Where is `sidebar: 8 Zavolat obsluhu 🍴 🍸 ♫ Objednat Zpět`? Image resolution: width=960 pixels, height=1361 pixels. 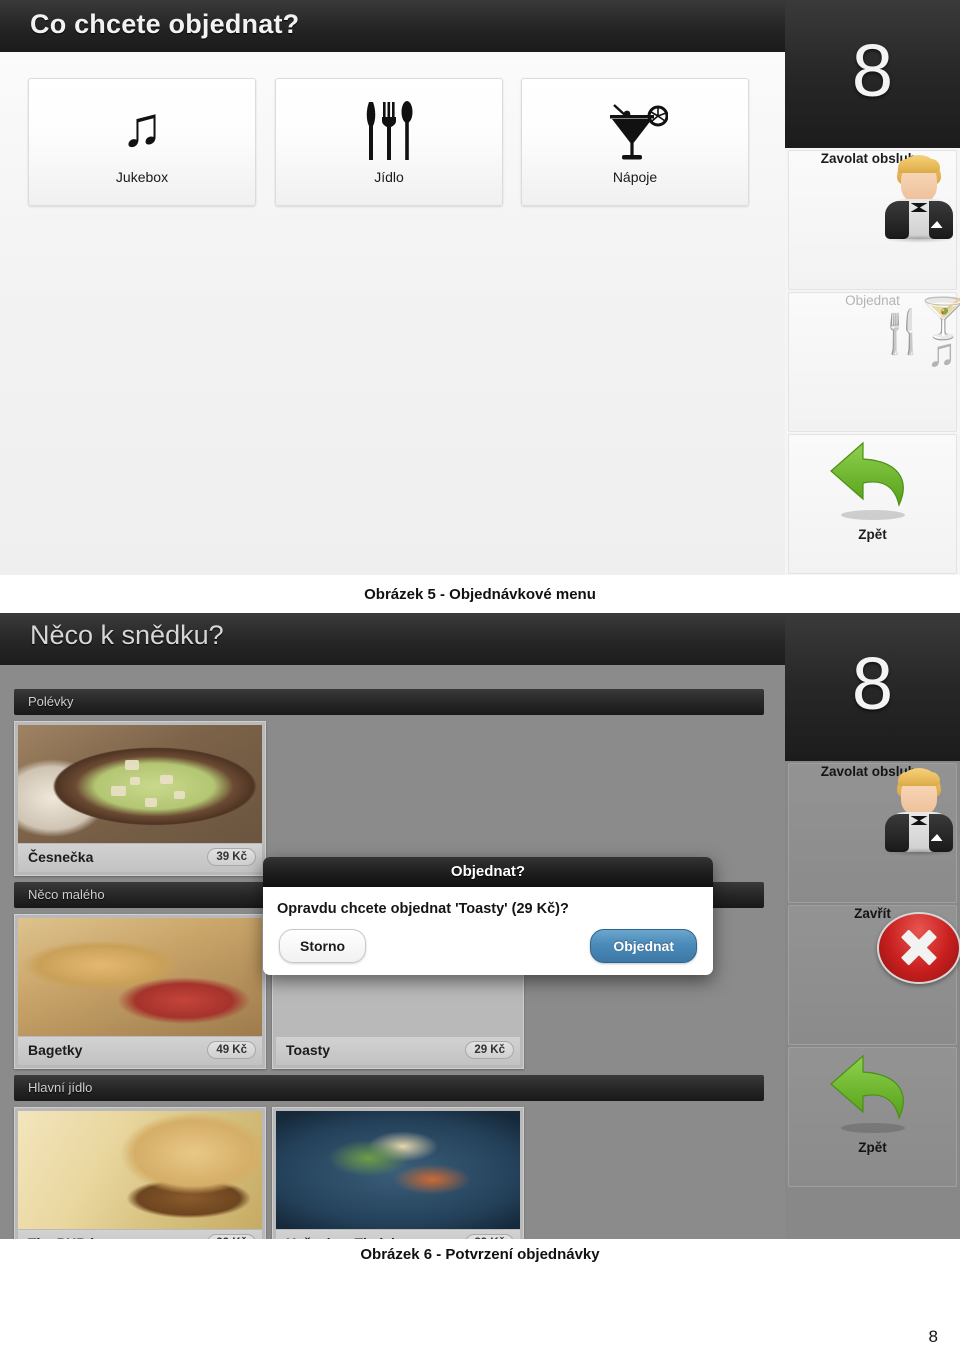
sidebar: 8 Zavolat obsluhu 🍴 🍸 ♫ Objednat Zpět is located at coordinates (872, 287).